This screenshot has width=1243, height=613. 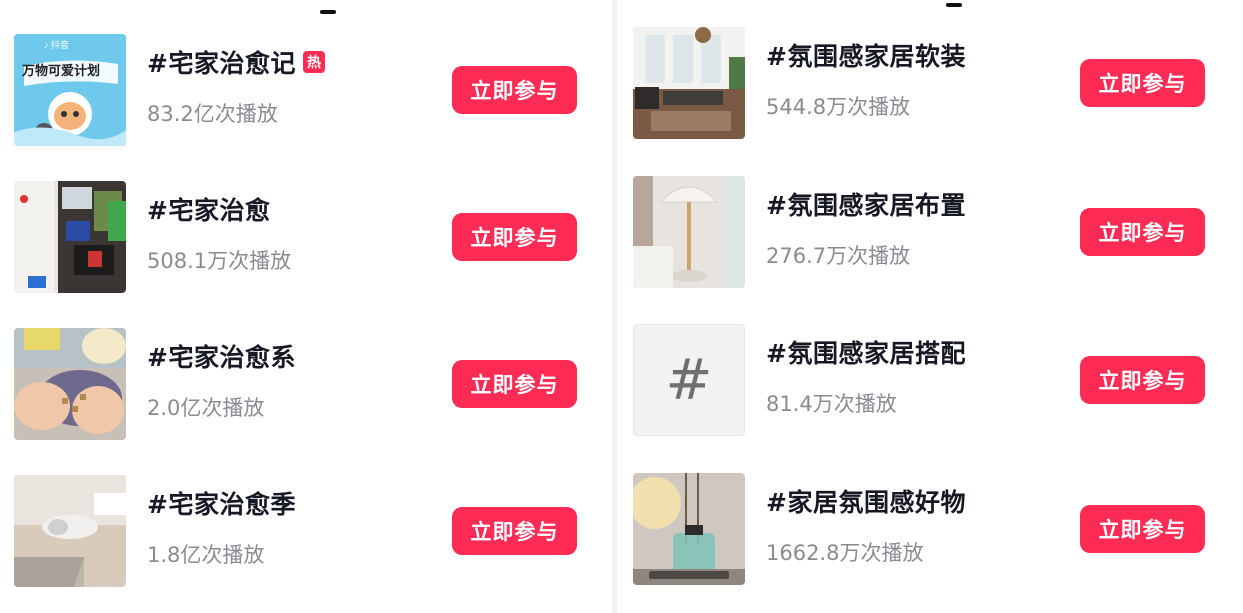 What do you see at coordinates (309, 90) in the screenshot?
I see `list-item: ♪ 抖音 万物可爱计划 #宅家治愈记 热 83.2亿次播放 立即参与` at bounding box center [309, 90].